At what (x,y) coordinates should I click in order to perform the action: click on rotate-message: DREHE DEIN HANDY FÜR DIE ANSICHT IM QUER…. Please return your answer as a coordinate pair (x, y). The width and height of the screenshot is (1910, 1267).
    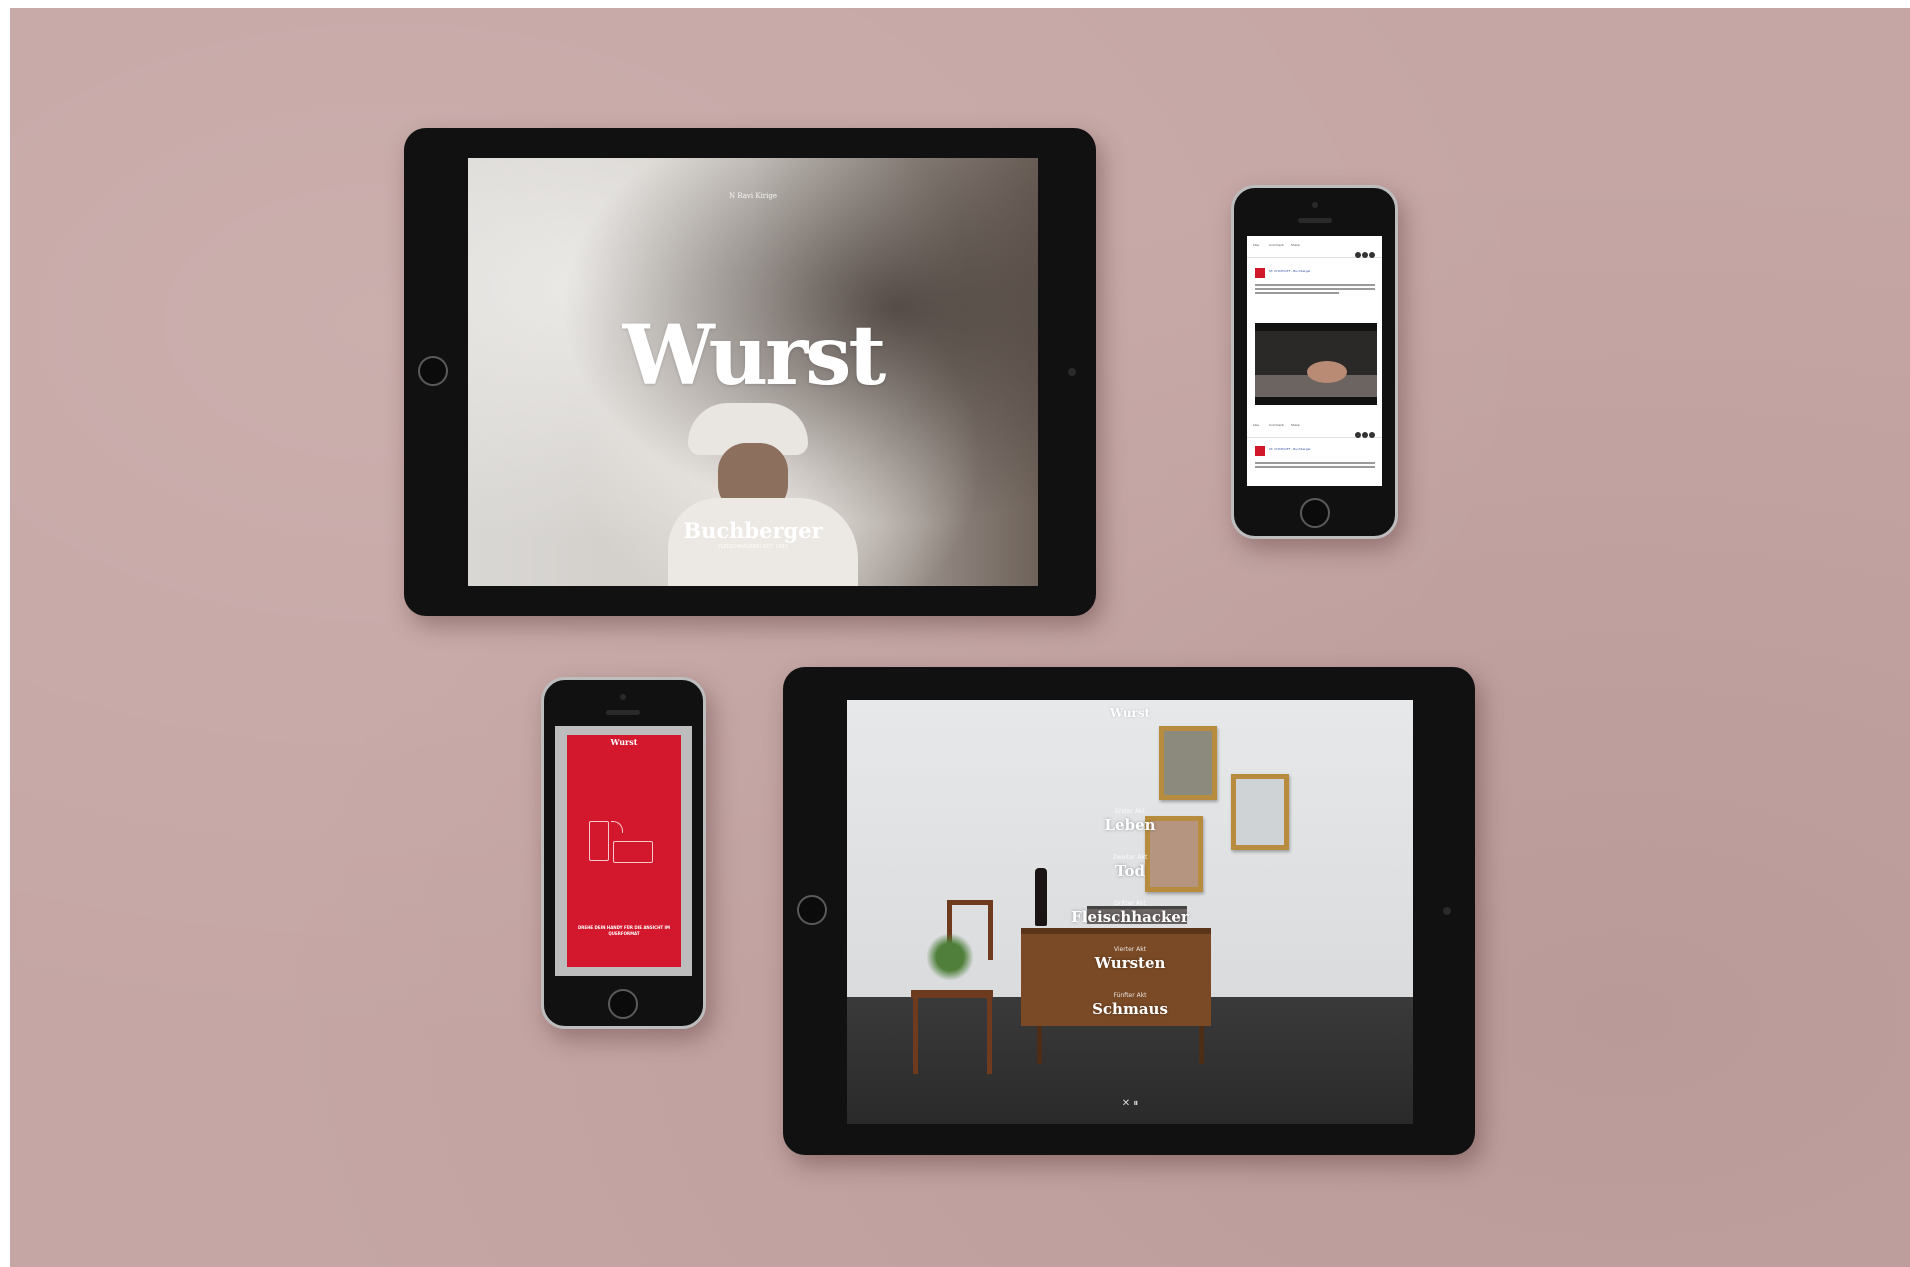
    Looking at the image, I should click on (624, 930).